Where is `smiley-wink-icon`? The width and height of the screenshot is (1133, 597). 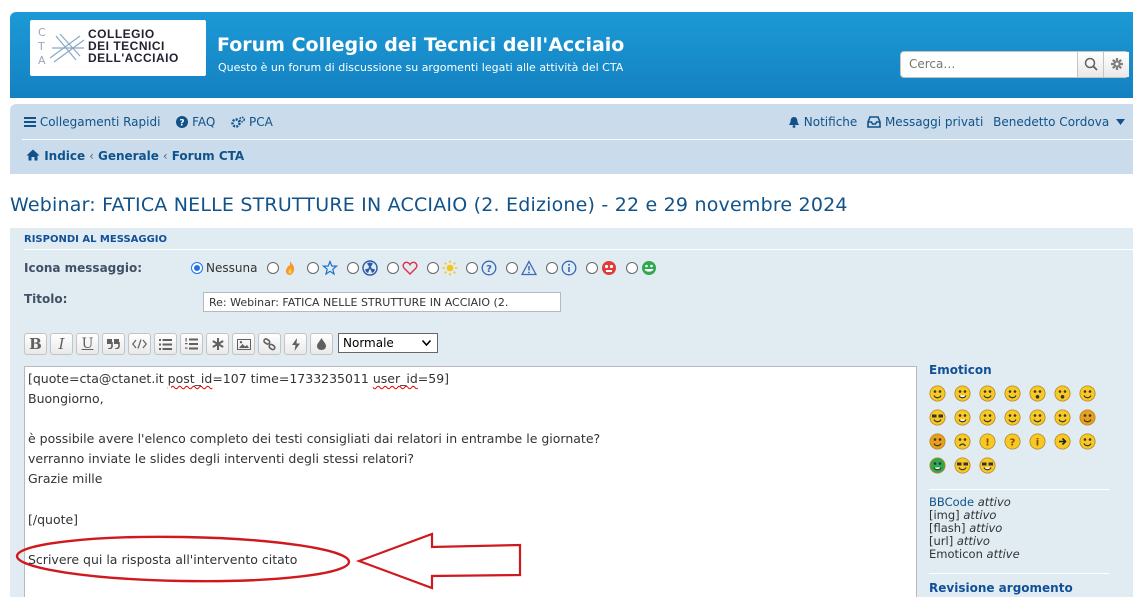 smiley-wink-icon is located at coordinates (987, 393).